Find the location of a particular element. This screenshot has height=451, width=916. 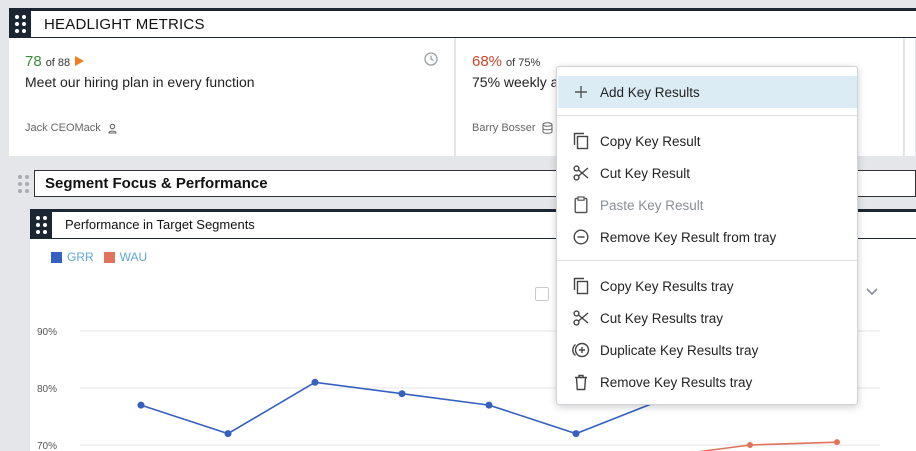

menu-item-cut-key-results-tray: Cut Key Results tray is located at coordinates (707, 318).